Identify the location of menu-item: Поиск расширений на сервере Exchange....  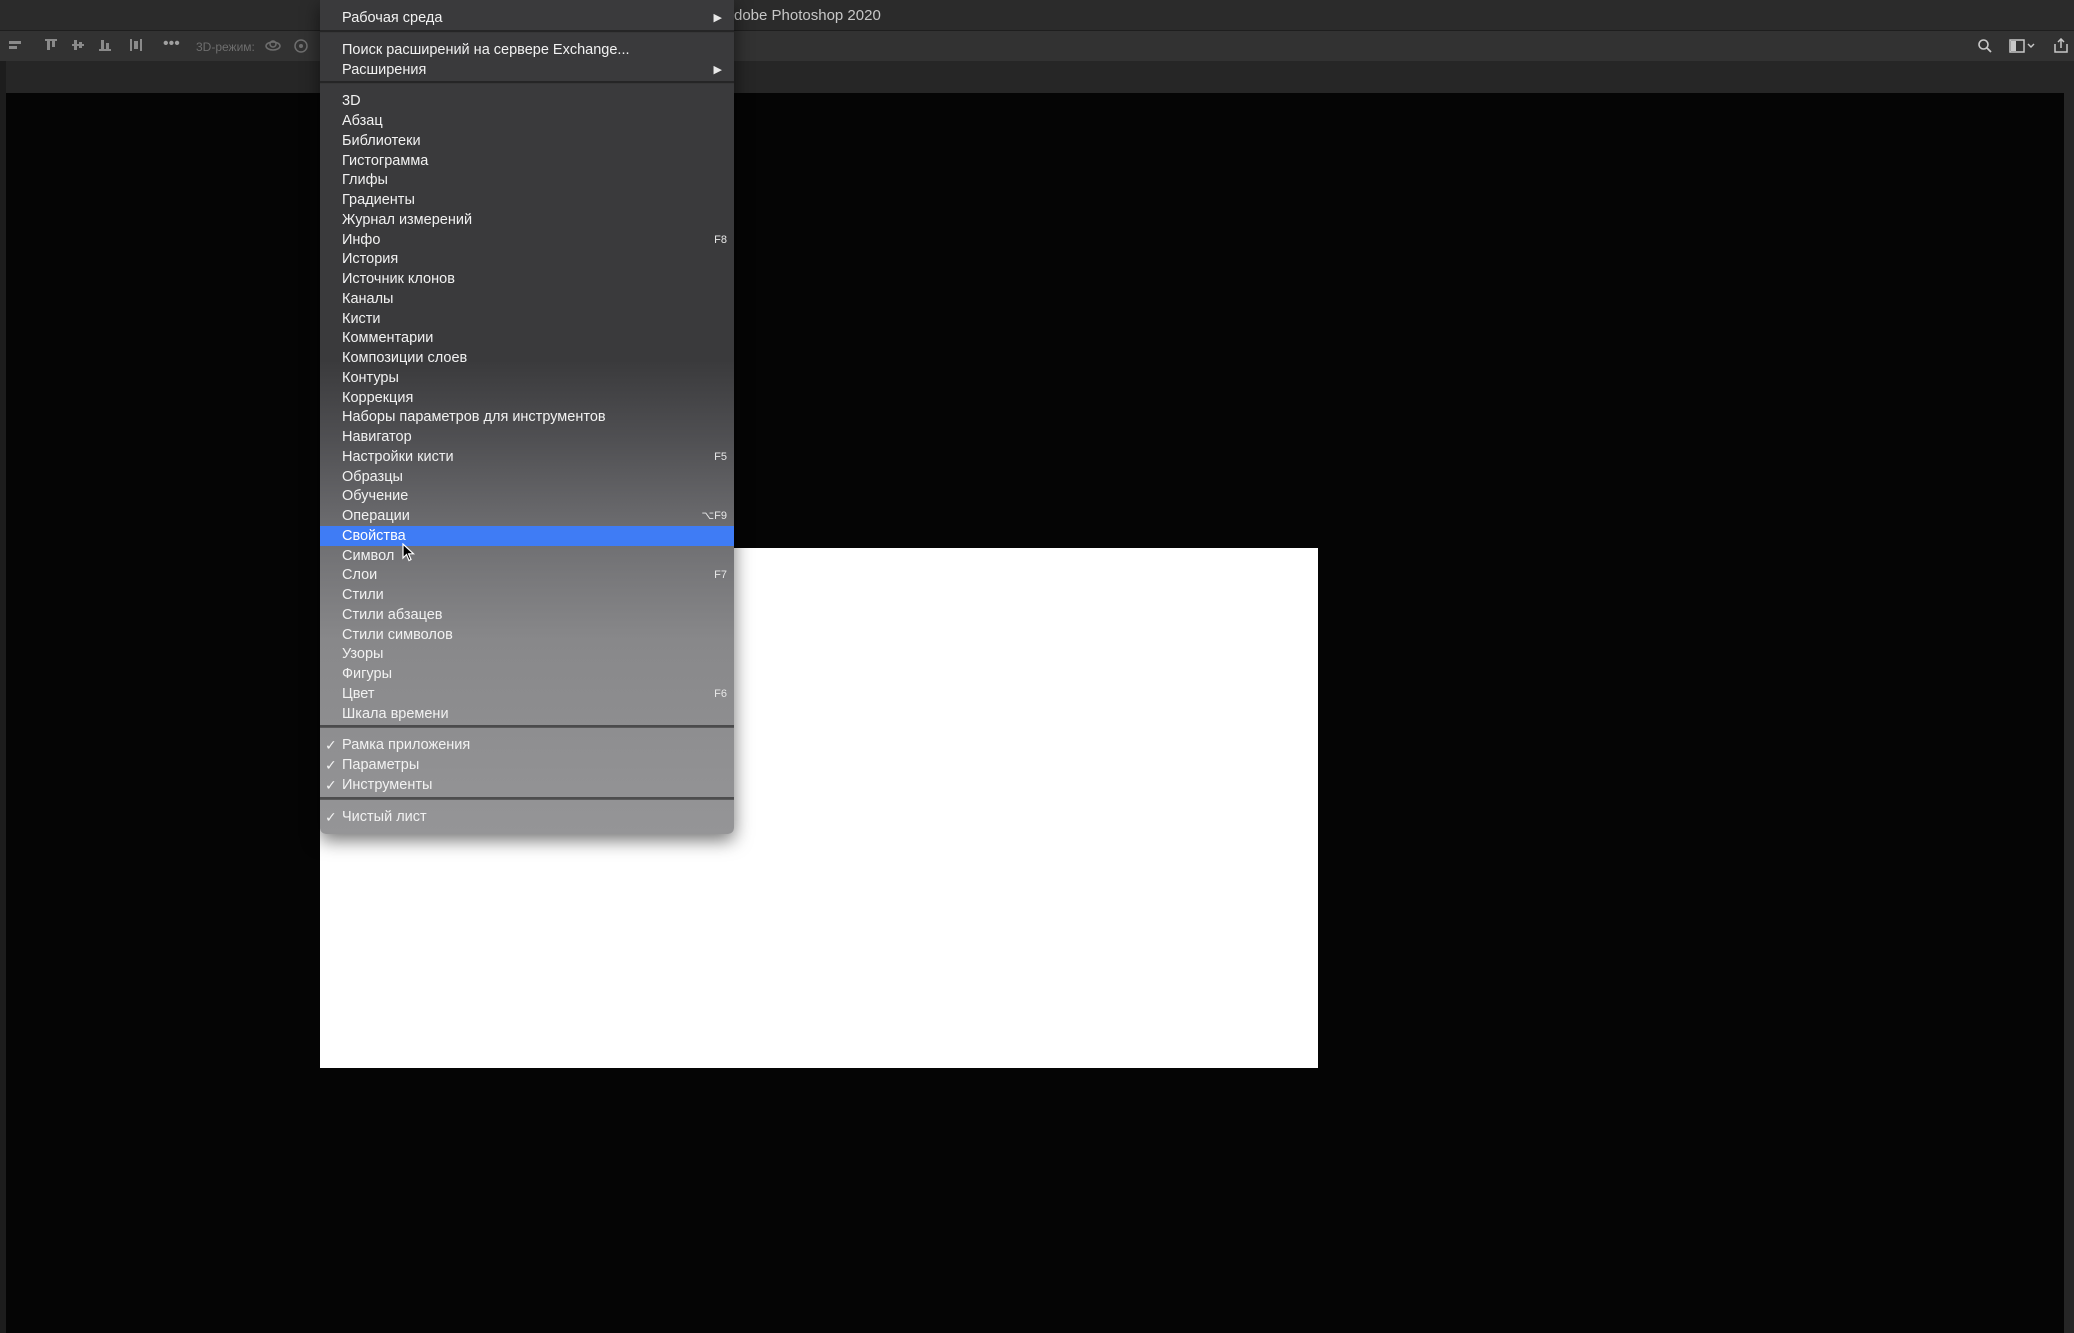
(527, 50).